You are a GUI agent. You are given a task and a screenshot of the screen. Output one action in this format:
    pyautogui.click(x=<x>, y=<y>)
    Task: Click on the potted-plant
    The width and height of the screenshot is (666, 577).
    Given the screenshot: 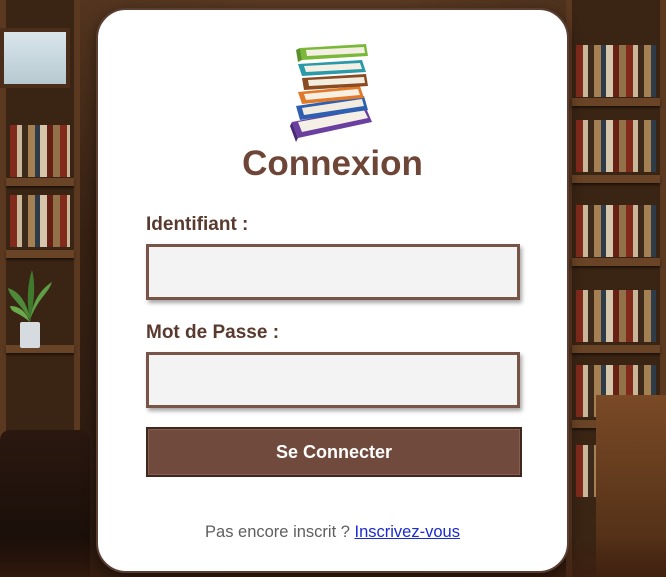 What is the action you would take?
    pyautogui.click(x=30, y=309)
    